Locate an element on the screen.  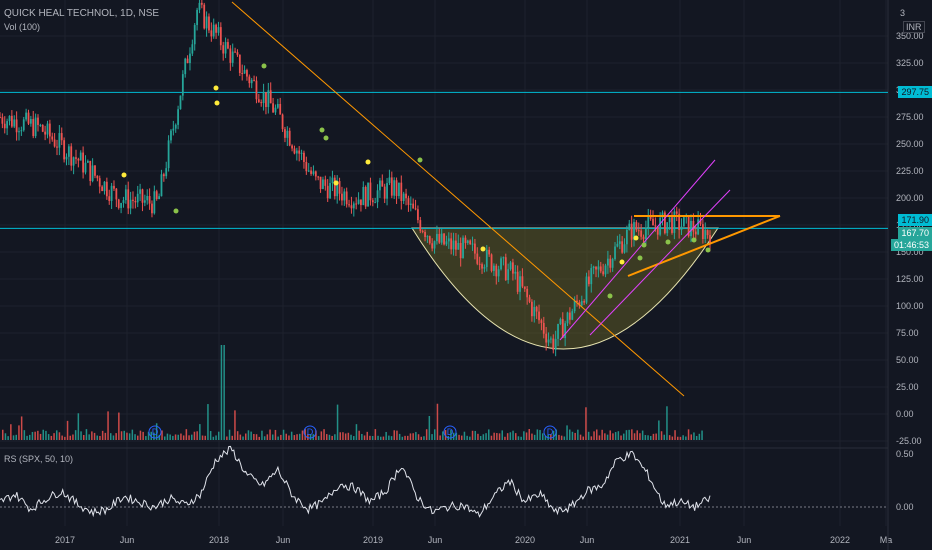
currency-badge: INR is located at coordinates (914, 27).